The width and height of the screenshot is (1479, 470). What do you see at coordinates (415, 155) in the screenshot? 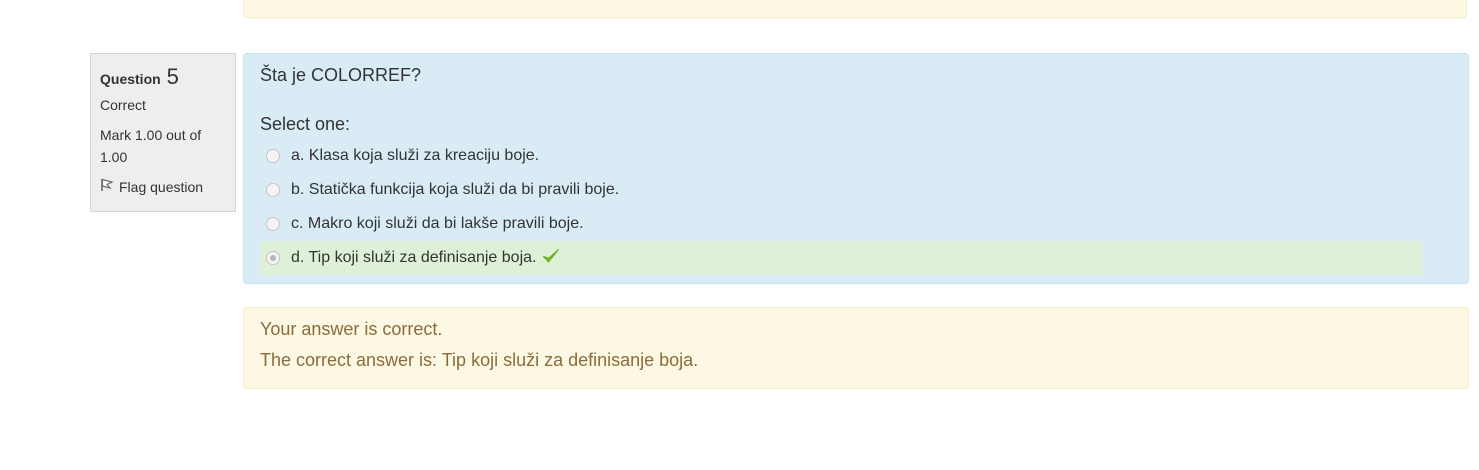
I see `answer-label-a: a. Klasa koja služi za kreaciju boje.` at bounding box center [415, 155].